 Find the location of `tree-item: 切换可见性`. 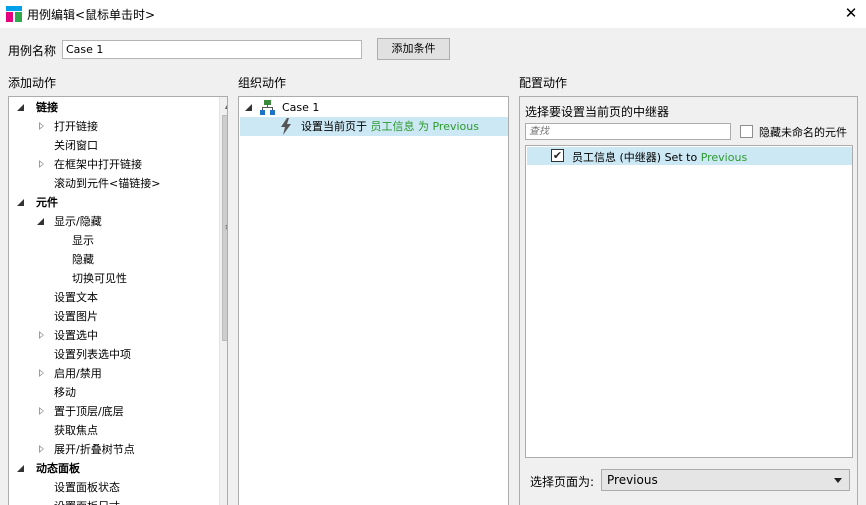

tree-item: 切换可见性 is located at coordinates (113, 278).